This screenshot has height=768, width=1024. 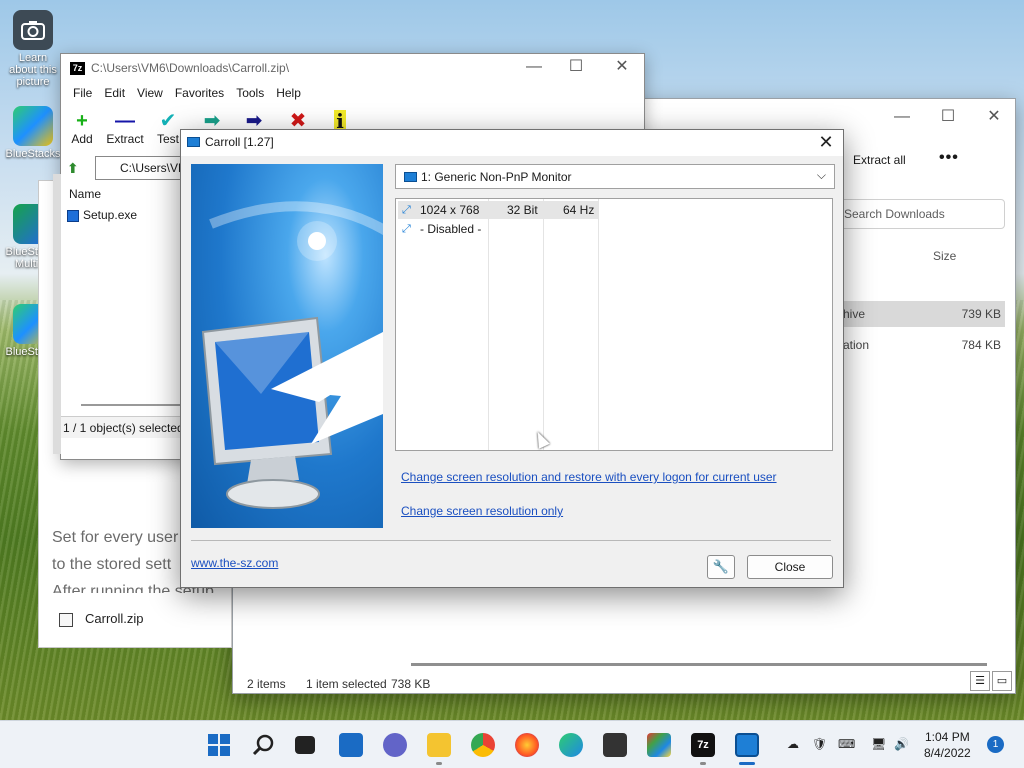 I want to click on up-folder-icon: ⬆, so click(x=73, y=168).